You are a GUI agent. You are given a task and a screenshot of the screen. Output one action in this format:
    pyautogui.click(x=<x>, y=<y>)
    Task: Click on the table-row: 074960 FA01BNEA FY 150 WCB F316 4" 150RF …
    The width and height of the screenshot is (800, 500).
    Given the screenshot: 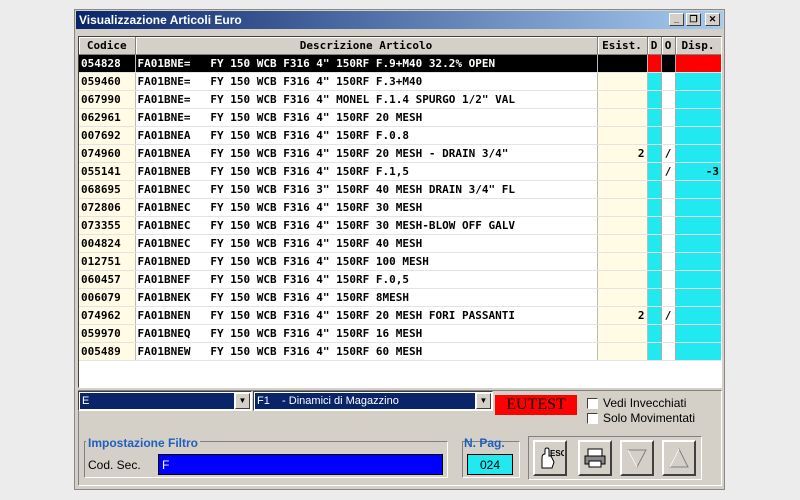 What is the action you would take?
    pyautogui.click(x=400, y=153)
    